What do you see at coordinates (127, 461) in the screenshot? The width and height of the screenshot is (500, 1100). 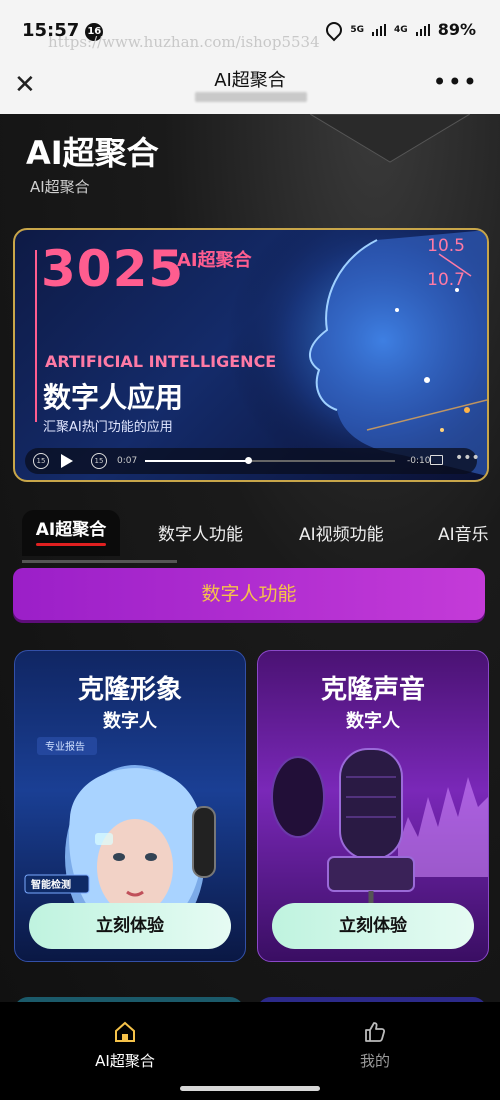 I see `current-time: 0:07` at bounding box center [127, 461].